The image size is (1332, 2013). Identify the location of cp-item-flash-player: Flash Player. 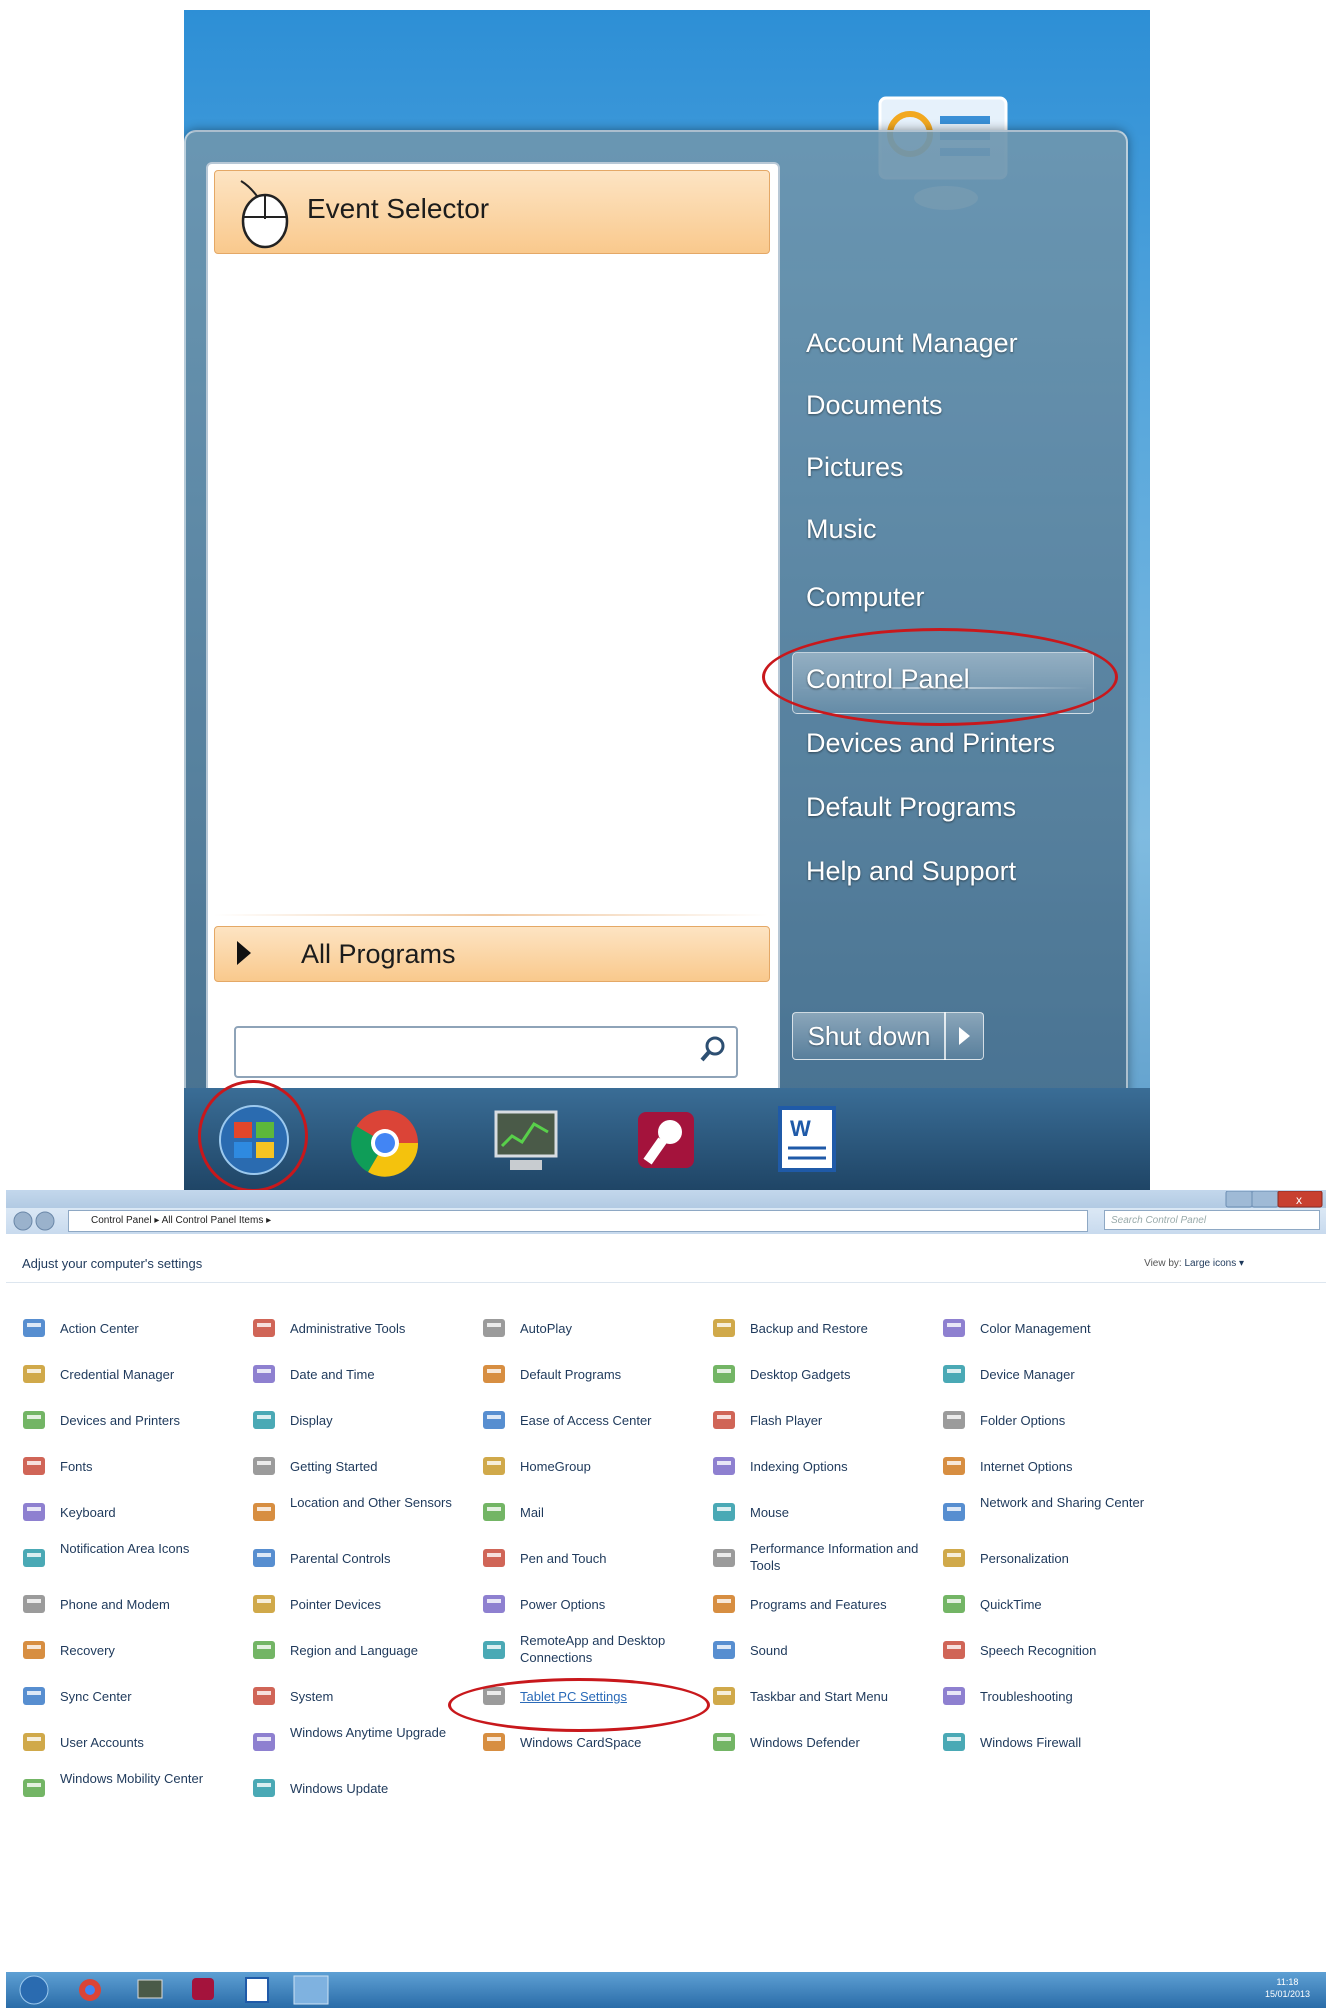
(820, 1424).